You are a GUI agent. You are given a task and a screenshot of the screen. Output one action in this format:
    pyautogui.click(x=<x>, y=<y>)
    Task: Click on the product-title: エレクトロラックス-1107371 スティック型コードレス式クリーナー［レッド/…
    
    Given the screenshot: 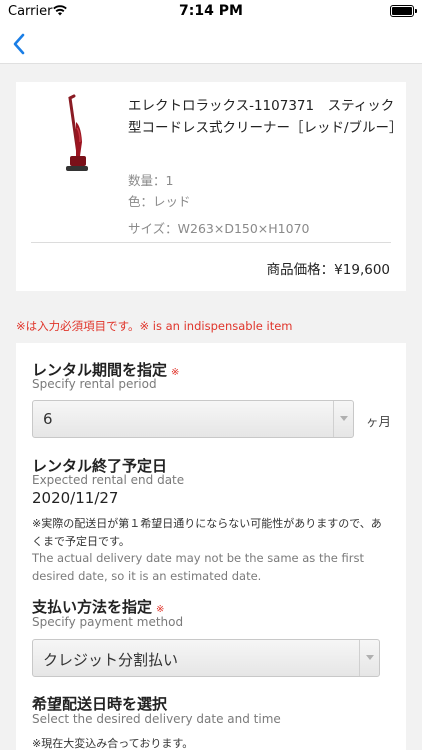 What is the action you would take?
    pyautogui.click(x=265, y=117)
    